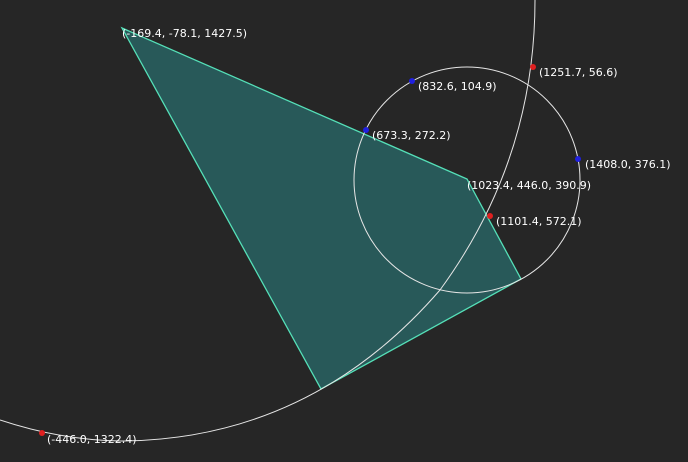  What do you see at coordinates (490, 216) in the screenshot?
I see `point-arc-mid` at bounding box center [490, 216].